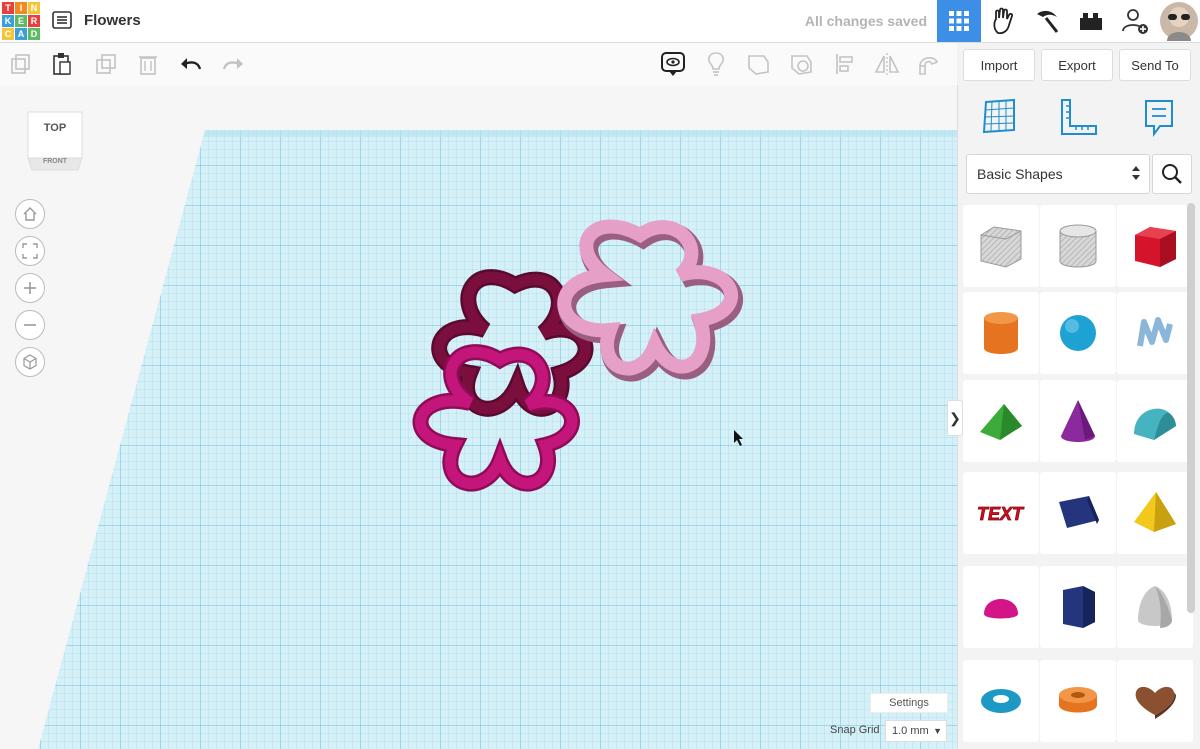  I want to click on logo-letter: I, so click(21, 8).